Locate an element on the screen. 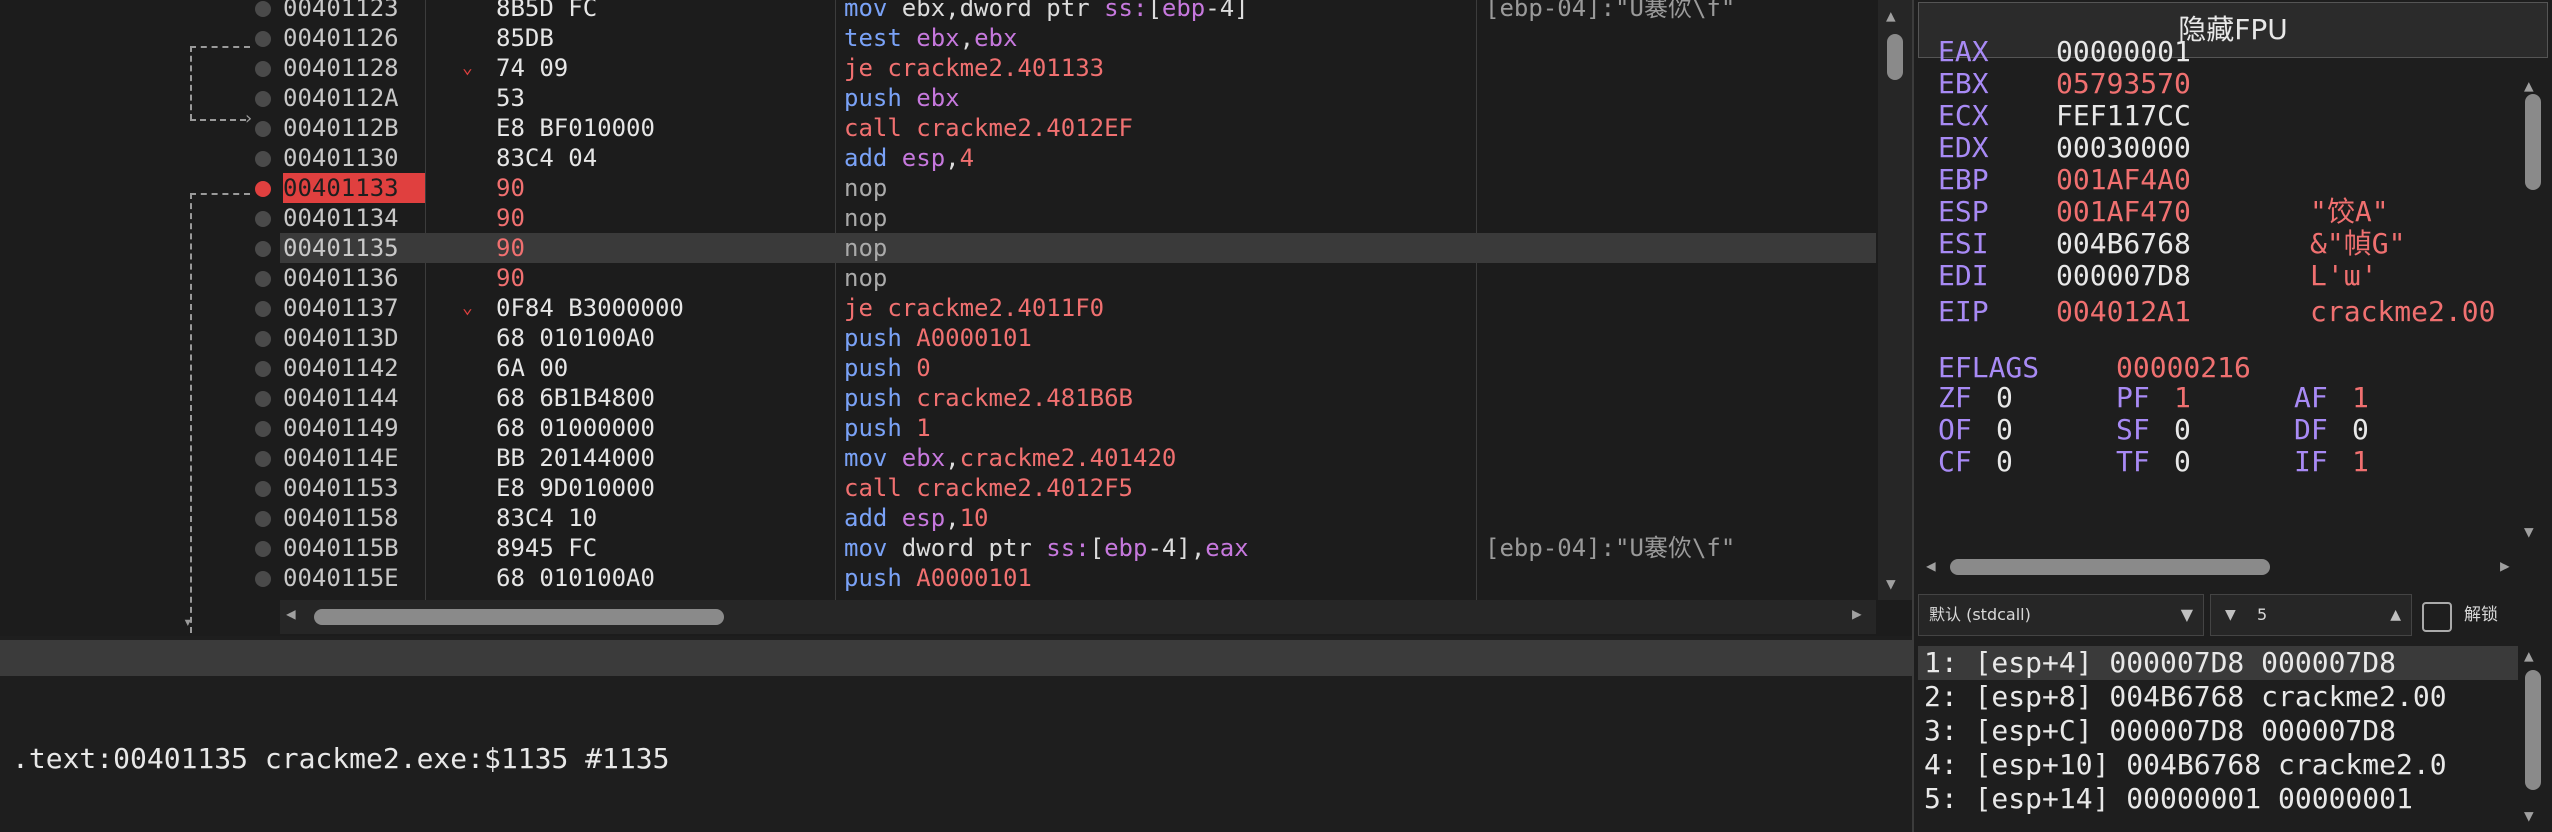 The height and width of the screenshot is (832, 2552). instruction-text: je crackme2.4011F0 is located at coordinates (974, 308).